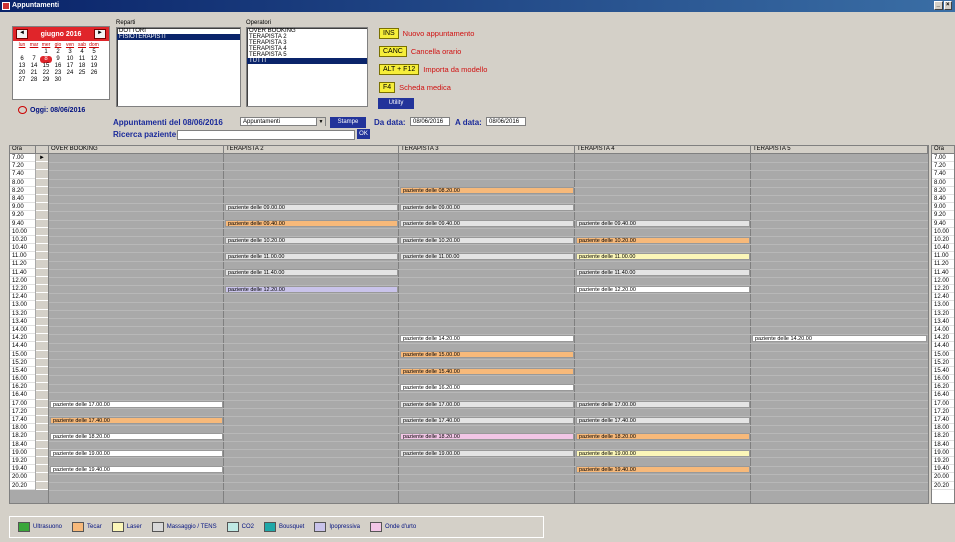 This screenshot has width=955, height=542. I want to click on calendar-day: 9, so click(58, 59).